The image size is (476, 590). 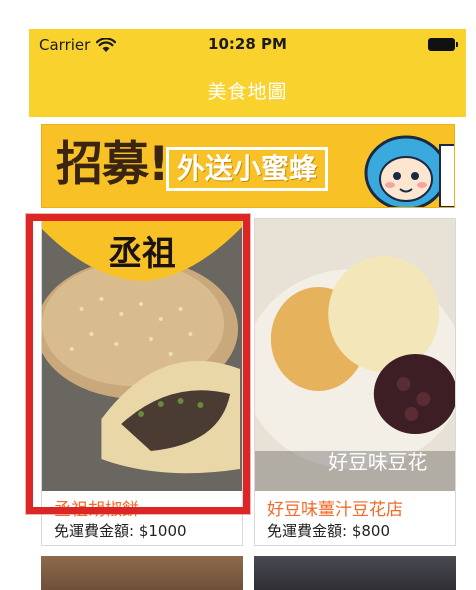 I want to click on banner-subtitle: 外送小蜜蜂, so click(x=247, y=169).